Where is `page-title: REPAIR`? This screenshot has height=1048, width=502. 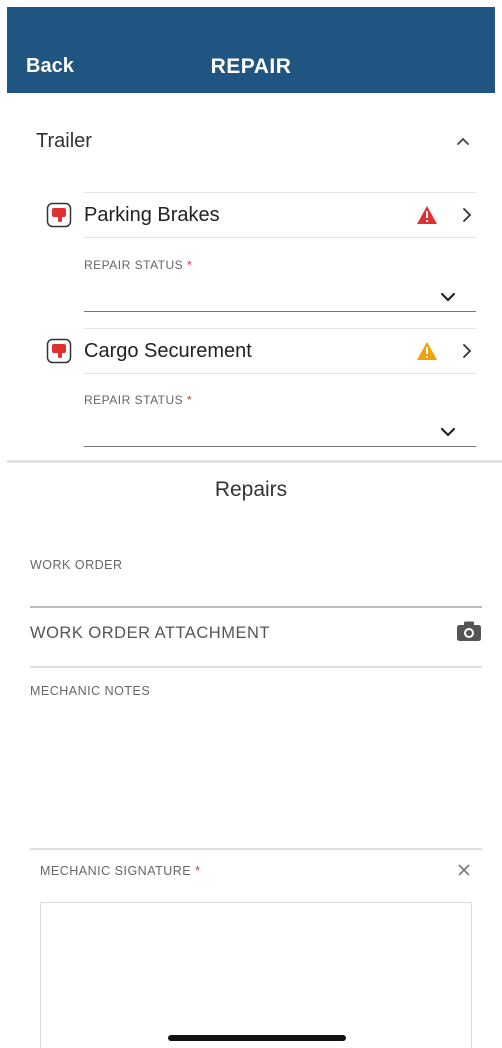 page-title: REPAIR is located at coordinates (251, 66).